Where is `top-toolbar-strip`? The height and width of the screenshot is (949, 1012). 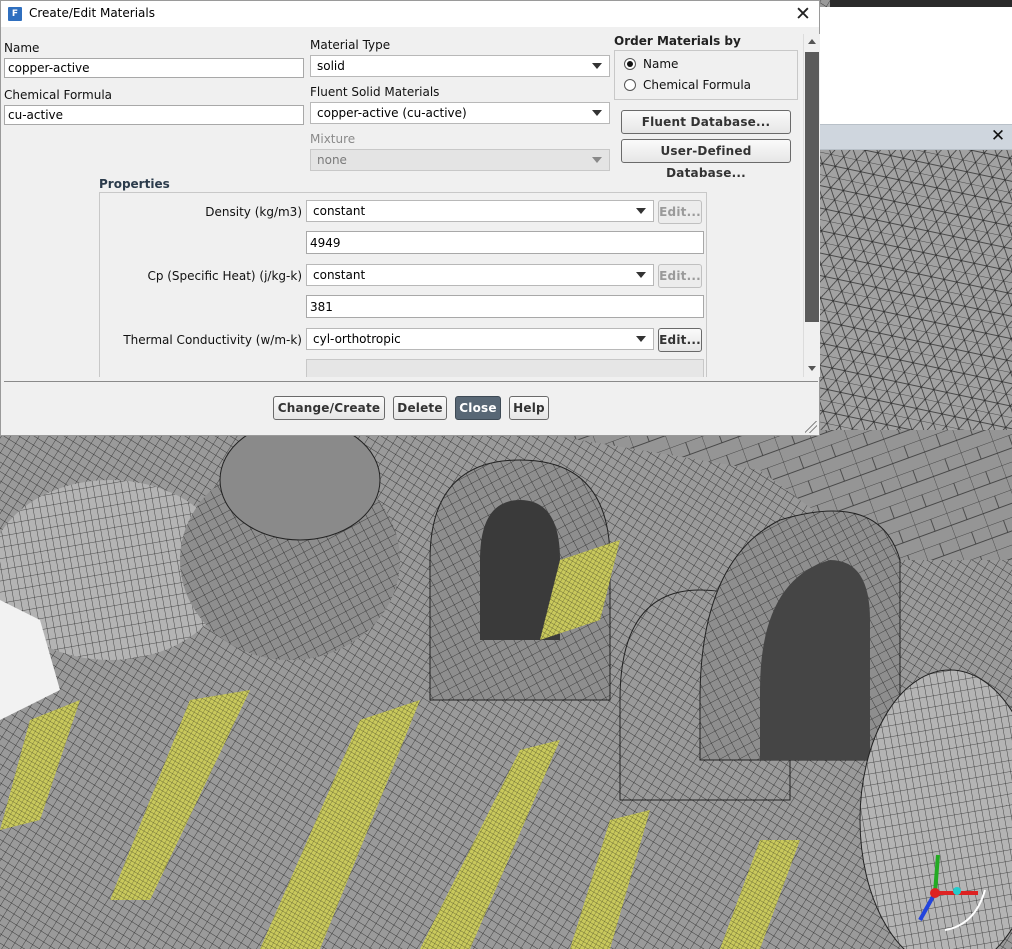 top-toolbar-strip is located at coordinates (921, 3).